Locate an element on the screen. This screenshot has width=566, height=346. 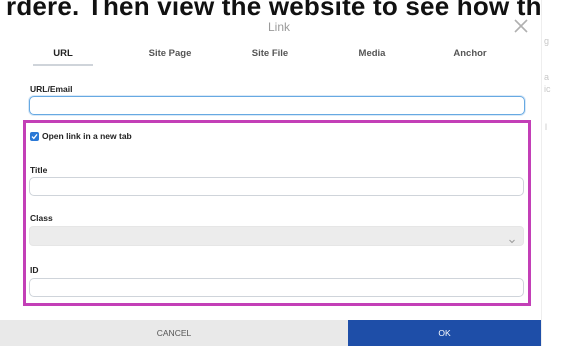
background-glyph: g is located at coordinates (547, 41).